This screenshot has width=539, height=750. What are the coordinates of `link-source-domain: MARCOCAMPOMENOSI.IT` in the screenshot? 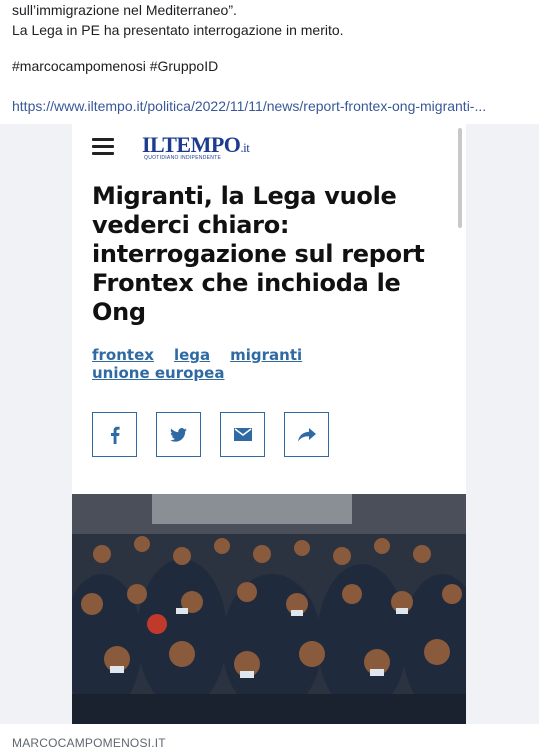 It's located at (89, 743).